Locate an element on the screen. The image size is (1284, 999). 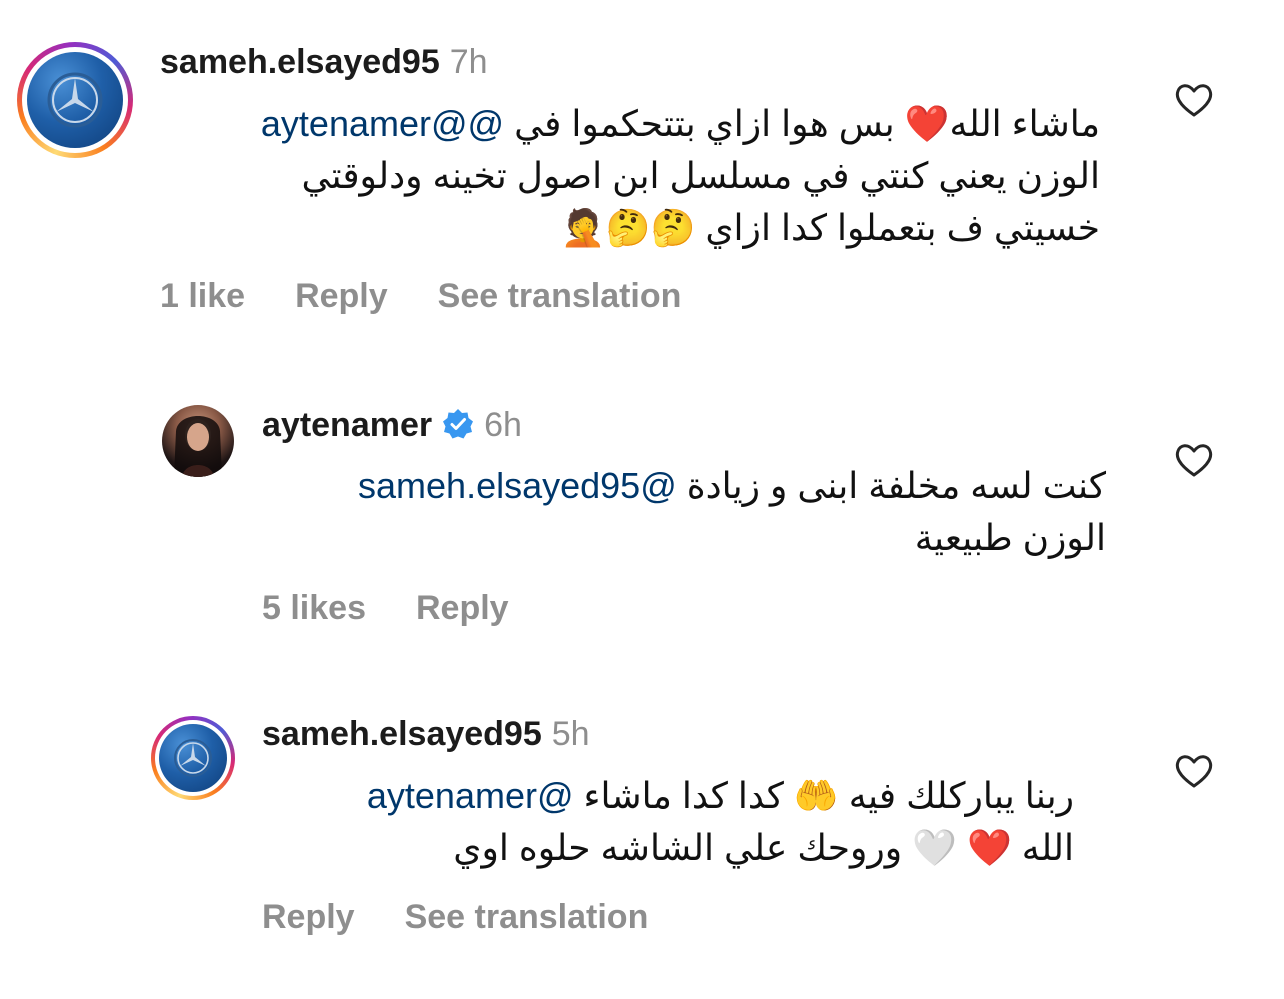
username: sameh.elsayed95 is located at coordinates (402, 734).